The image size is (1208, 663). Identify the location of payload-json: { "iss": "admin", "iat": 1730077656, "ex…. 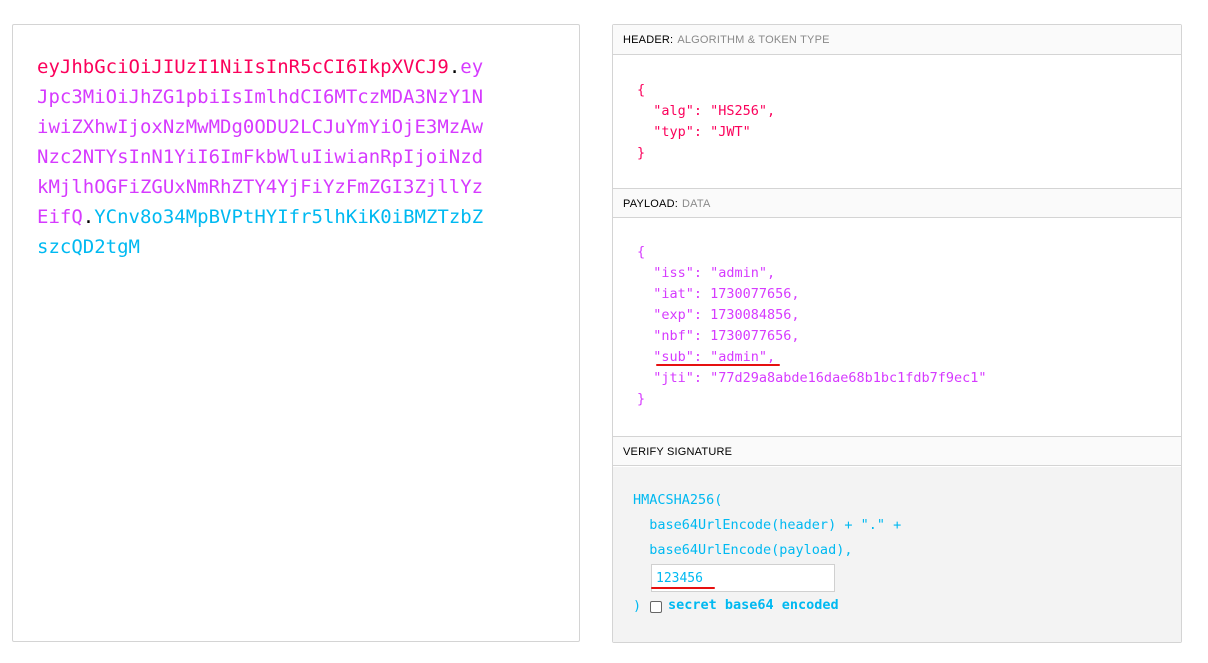
(812, 326).